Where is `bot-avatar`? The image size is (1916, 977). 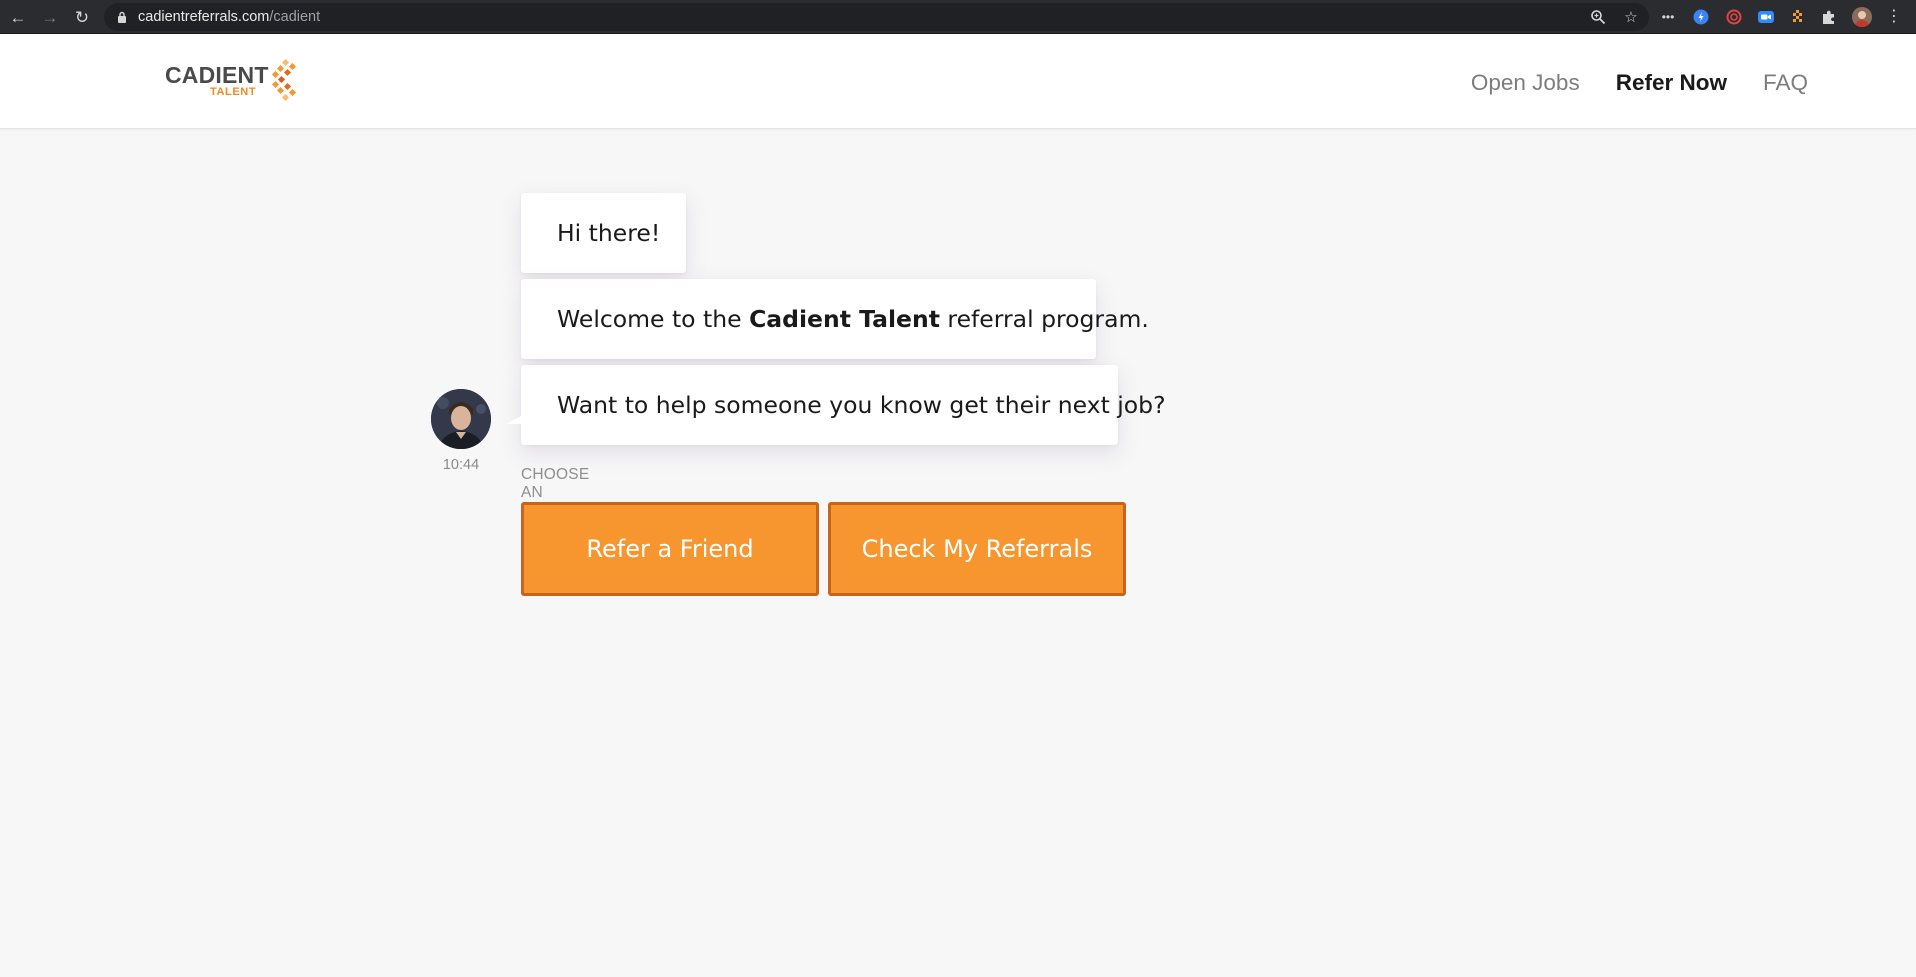
bot-avatar is located at coordinates (461, 419).